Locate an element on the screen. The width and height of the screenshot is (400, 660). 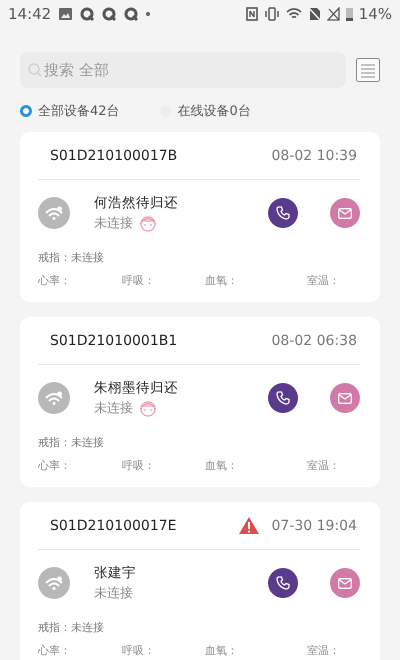
nfc-icon is located at coordinates (252, 14).